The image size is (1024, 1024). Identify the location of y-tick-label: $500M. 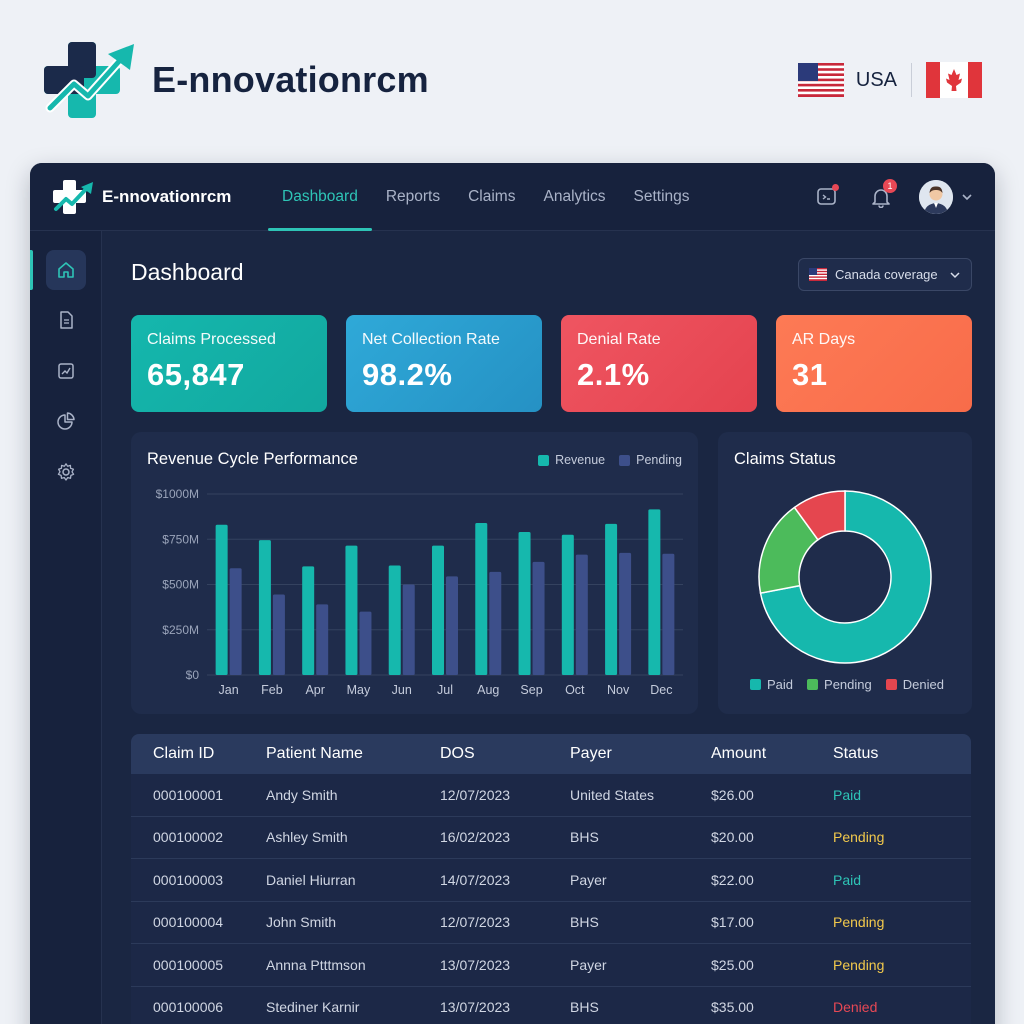
(180, 585).